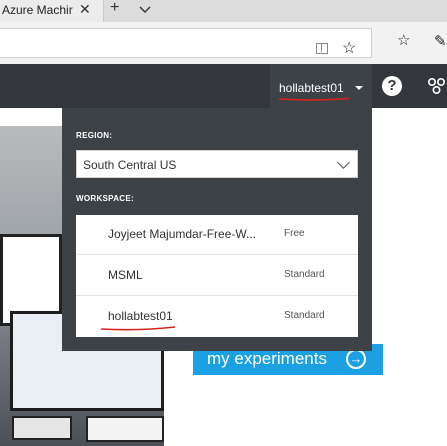 The height and width of the screenshot is (446, 447). Describe the element at coordinates (186, 43) in the screenshot. I see `address-bar: ☆` at that location.